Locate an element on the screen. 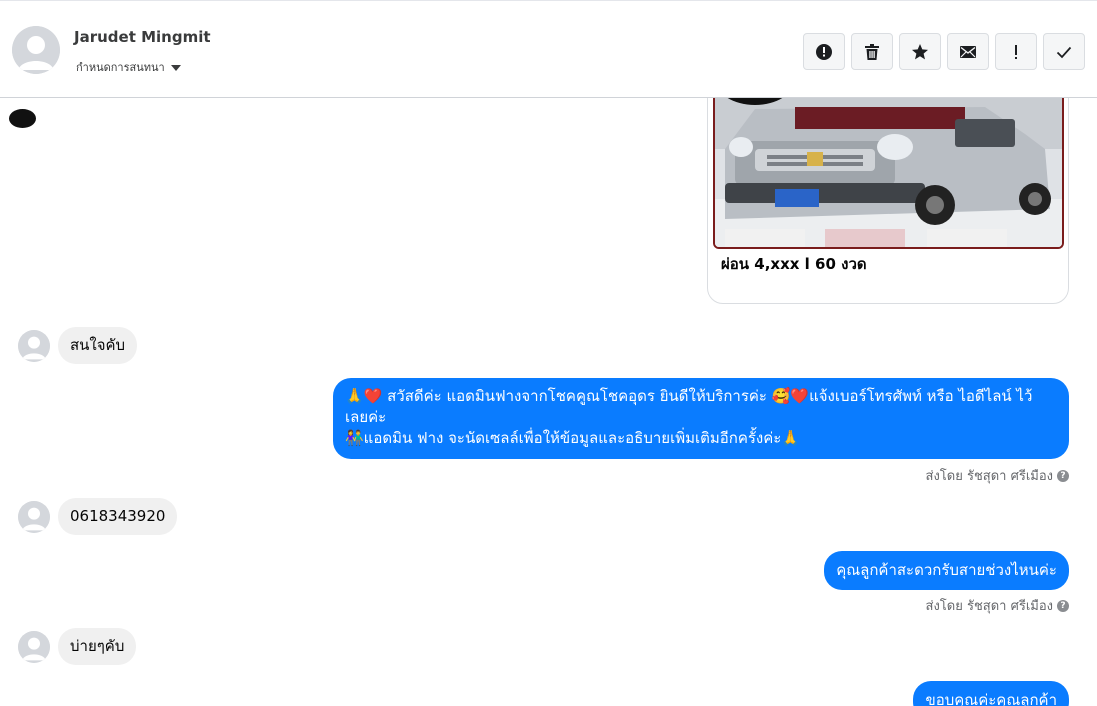 This screenshot has width=1097, height=706. delete-button is located at coordinates (872, 51).